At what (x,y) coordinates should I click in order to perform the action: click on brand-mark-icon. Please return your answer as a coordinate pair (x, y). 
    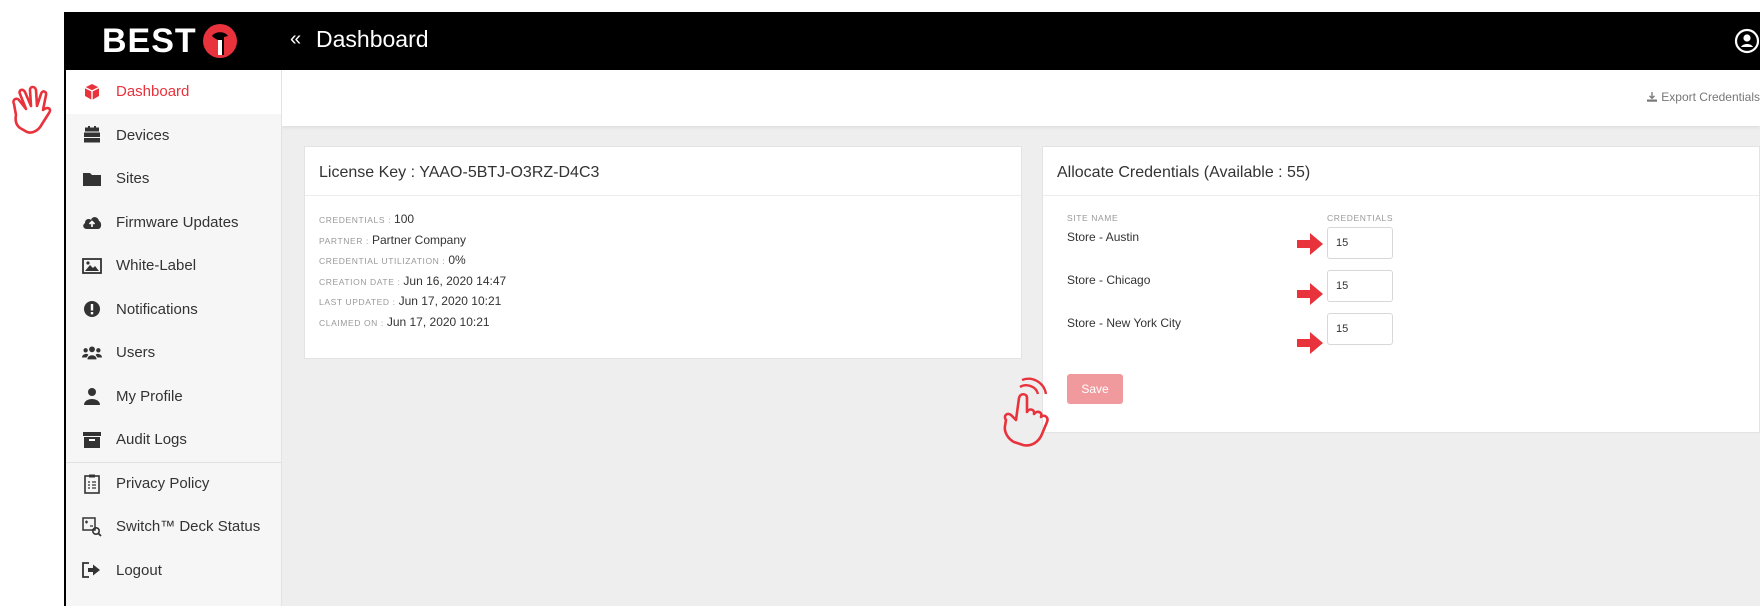
    Looking at the image, I should click on (219, 41).